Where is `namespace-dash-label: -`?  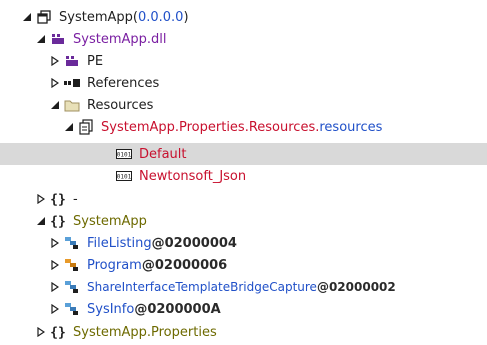 namespace-dash-label: - is located at coordinates (75, 199).